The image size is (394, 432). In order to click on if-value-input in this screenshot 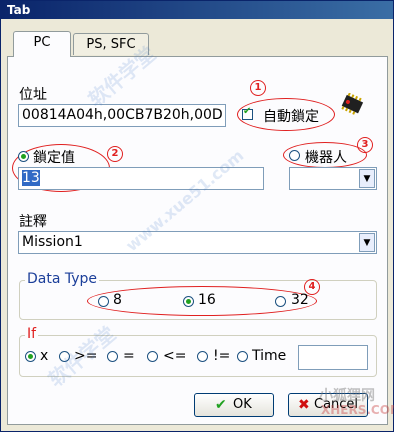, I will do `click(333, 357)`.